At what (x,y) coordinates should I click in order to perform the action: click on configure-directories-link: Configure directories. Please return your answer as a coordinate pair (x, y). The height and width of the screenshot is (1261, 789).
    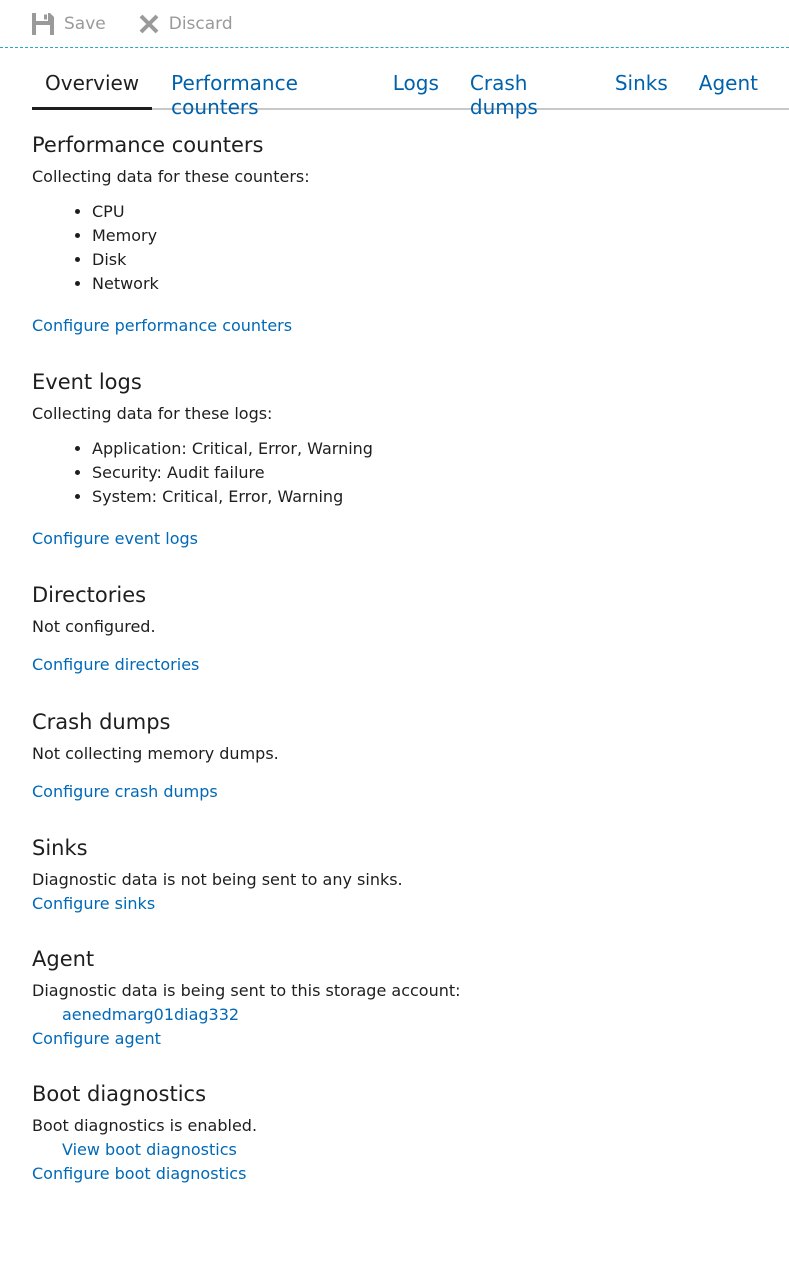
    Looking at the image, I should click on (410, 665).